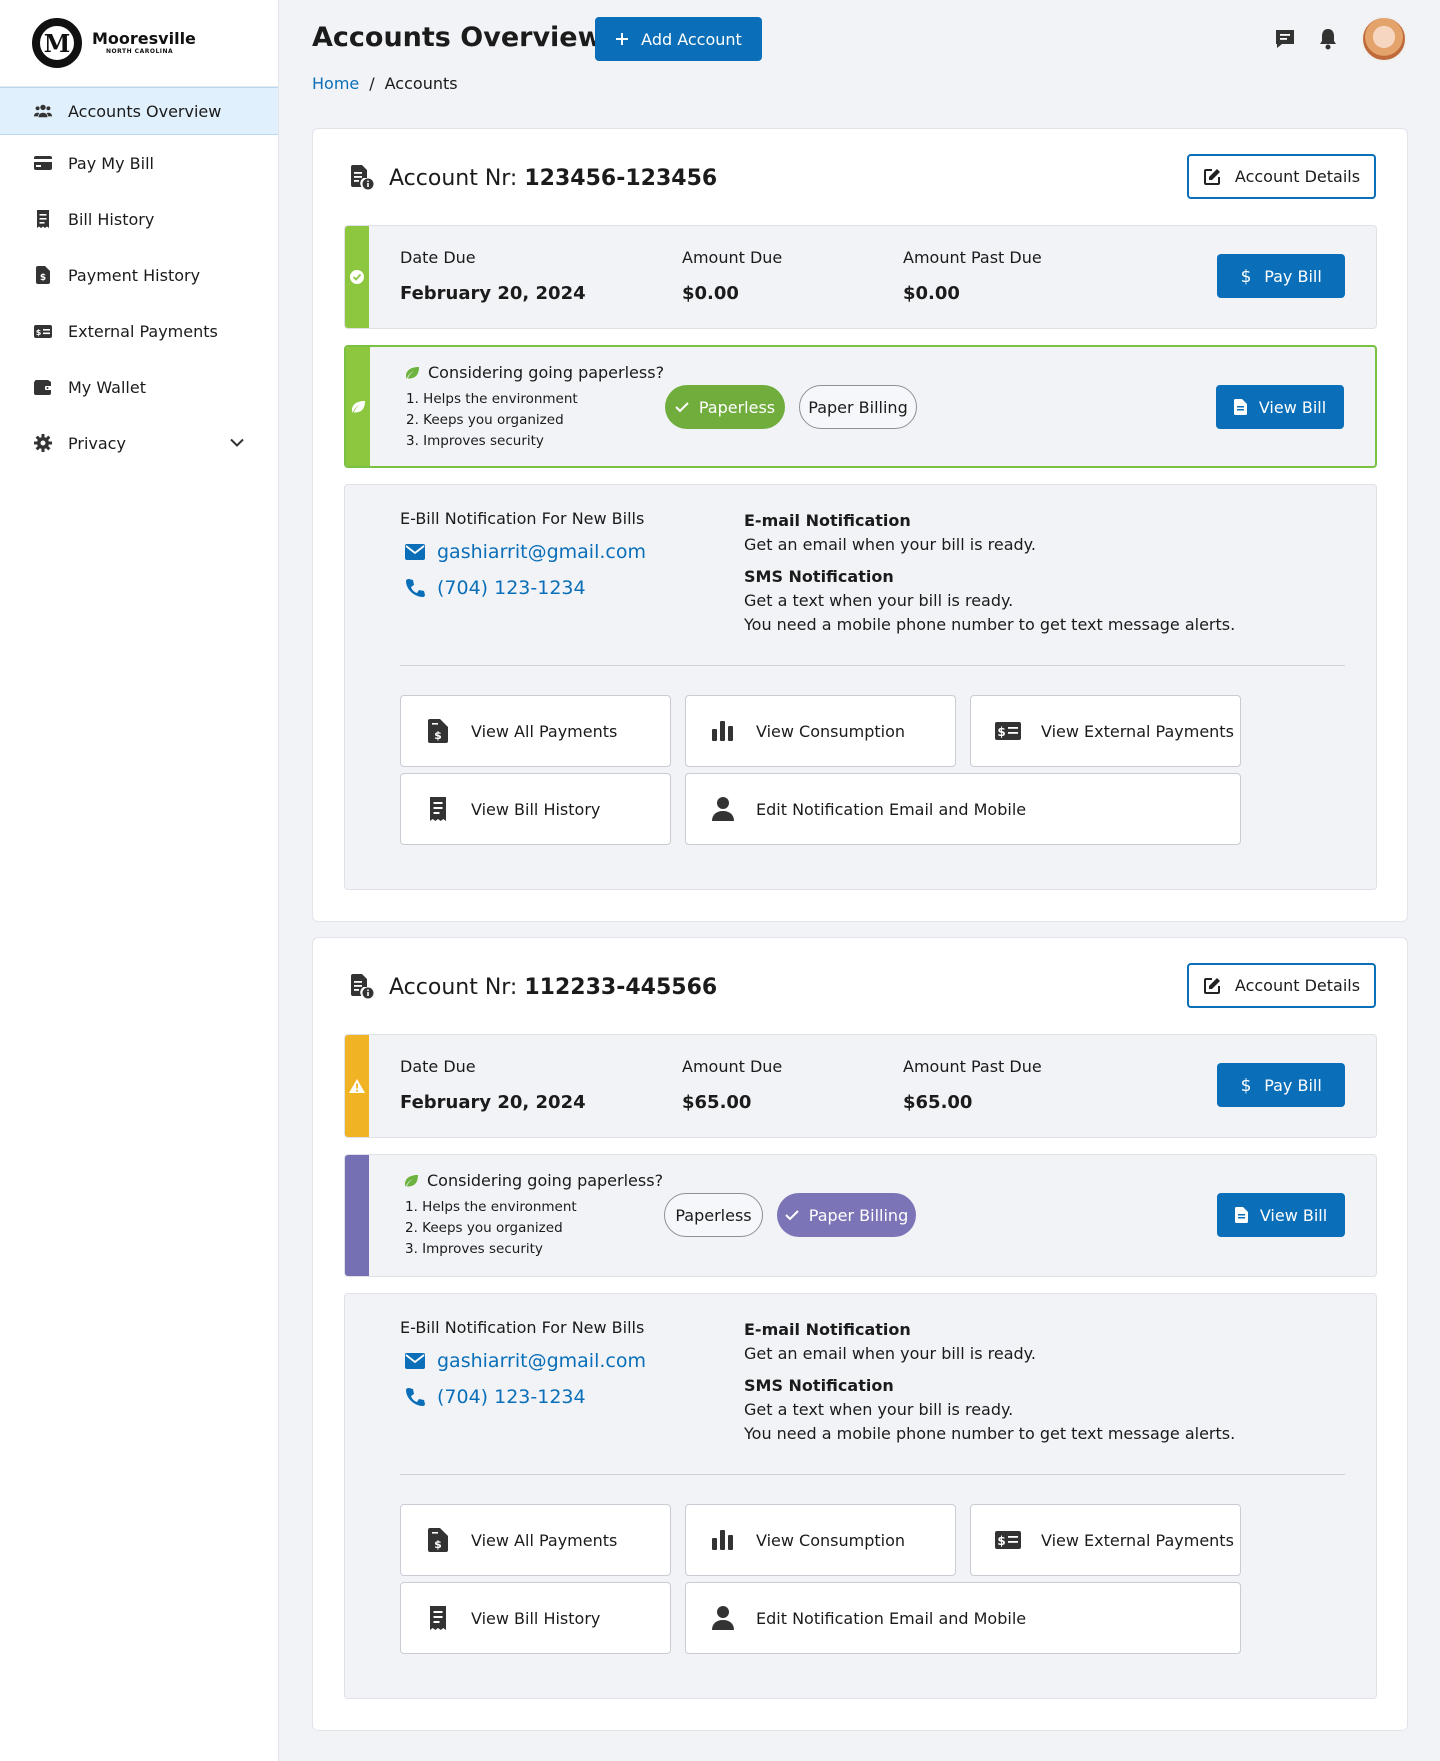  I want to click on sidebar-item-accounts-overview: Accounts Overview, so click(139, 111).